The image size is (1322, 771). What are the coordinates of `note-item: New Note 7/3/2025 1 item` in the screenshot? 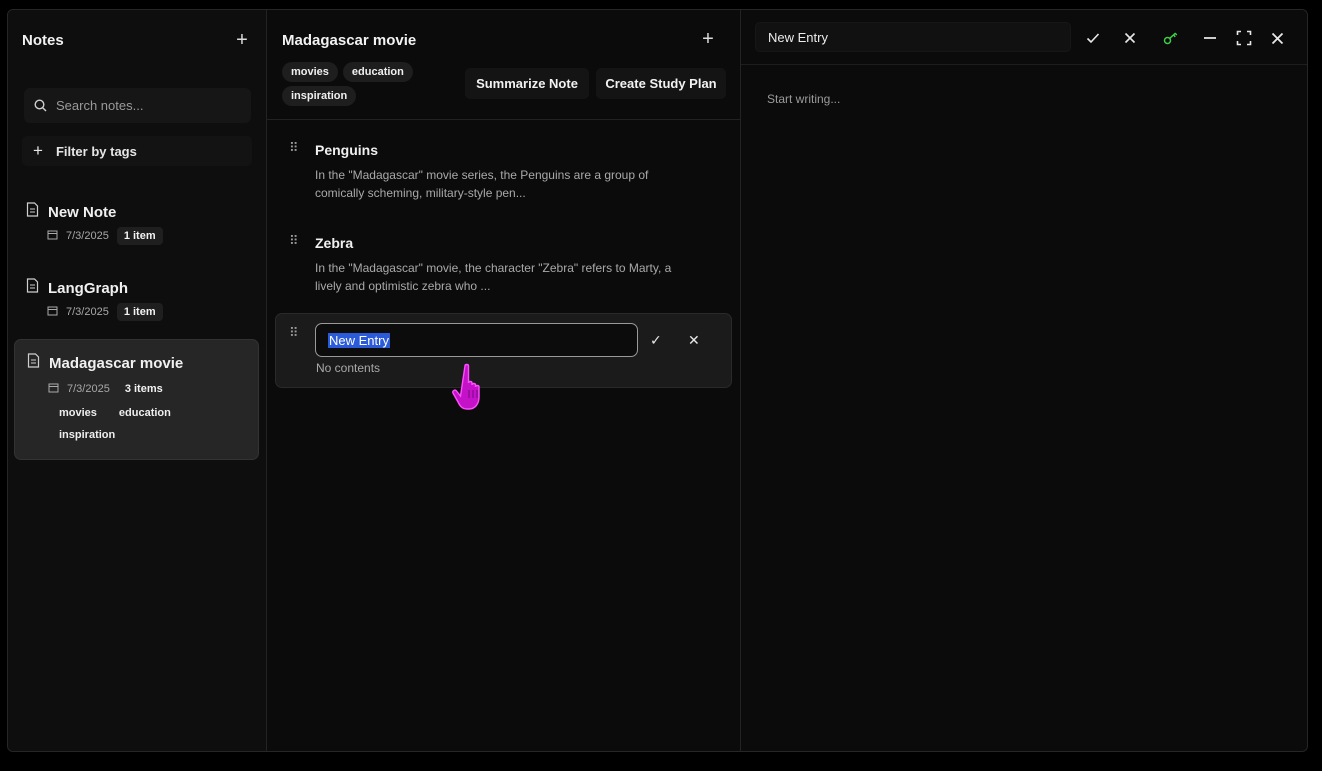 It's located at (136, 230).